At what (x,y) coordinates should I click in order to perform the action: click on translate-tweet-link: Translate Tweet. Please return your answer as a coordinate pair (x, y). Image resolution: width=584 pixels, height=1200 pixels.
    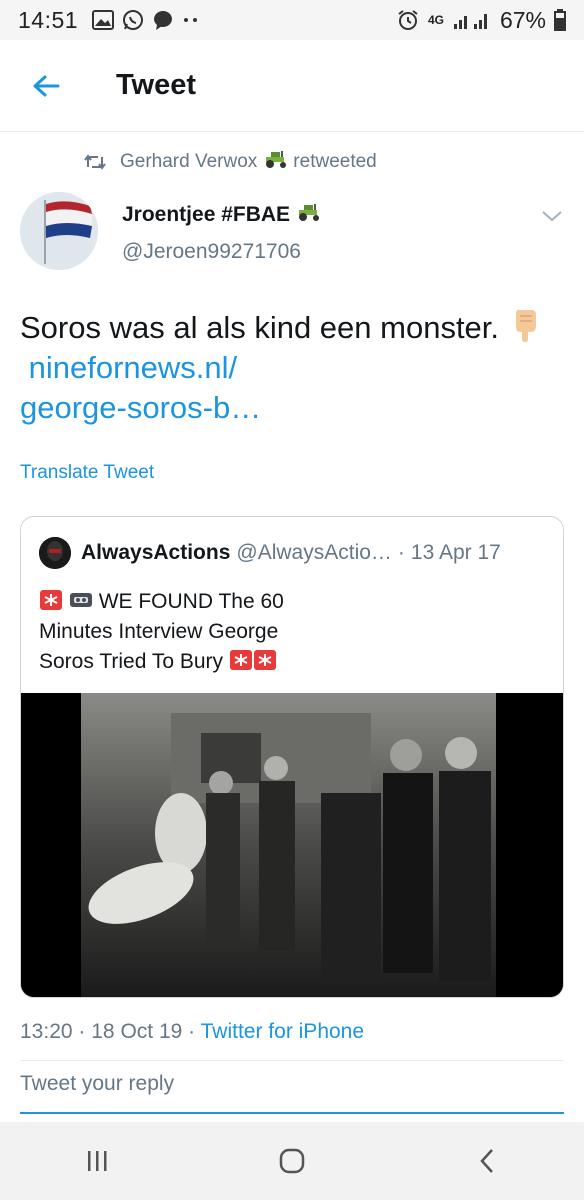
    Looking at the image, I should click on (87, 473).